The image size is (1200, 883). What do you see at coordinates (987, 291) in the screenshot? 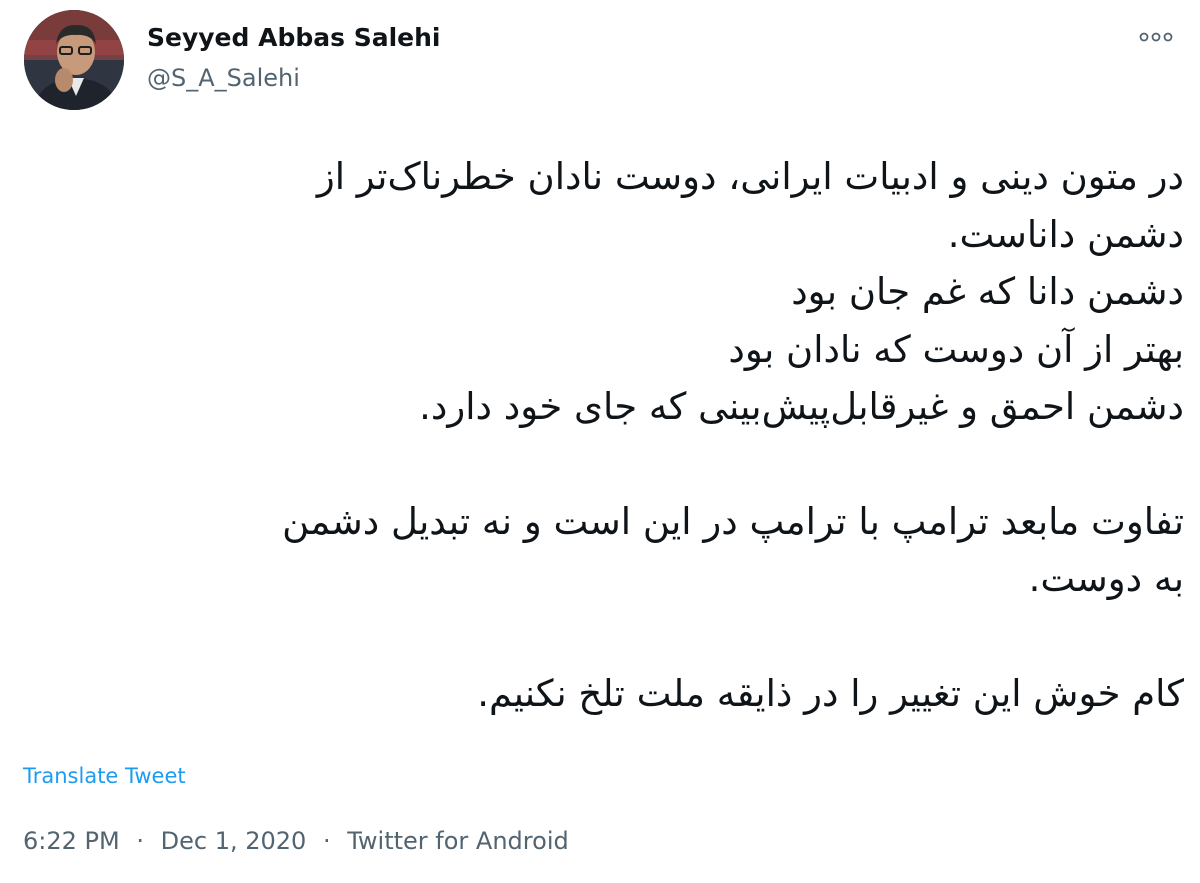
I see `tweet-line: دشمن دانا که غم جان بود` at bounding box center [987, 291].